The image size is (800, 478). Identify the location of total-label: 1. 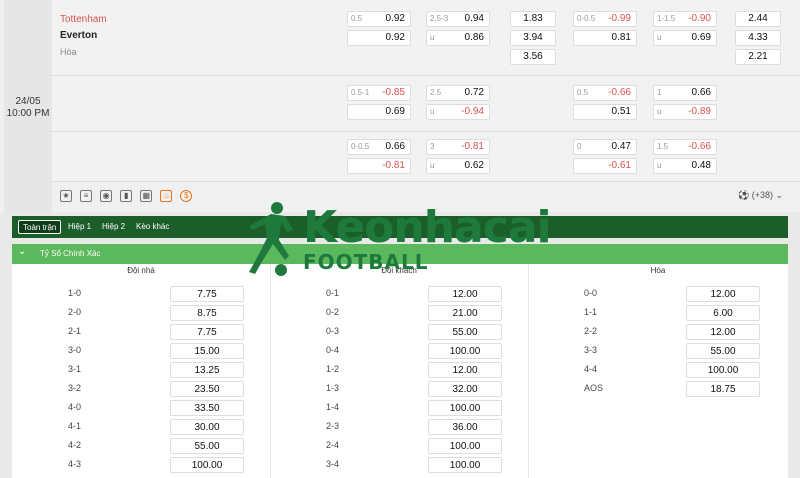
(659, 92).